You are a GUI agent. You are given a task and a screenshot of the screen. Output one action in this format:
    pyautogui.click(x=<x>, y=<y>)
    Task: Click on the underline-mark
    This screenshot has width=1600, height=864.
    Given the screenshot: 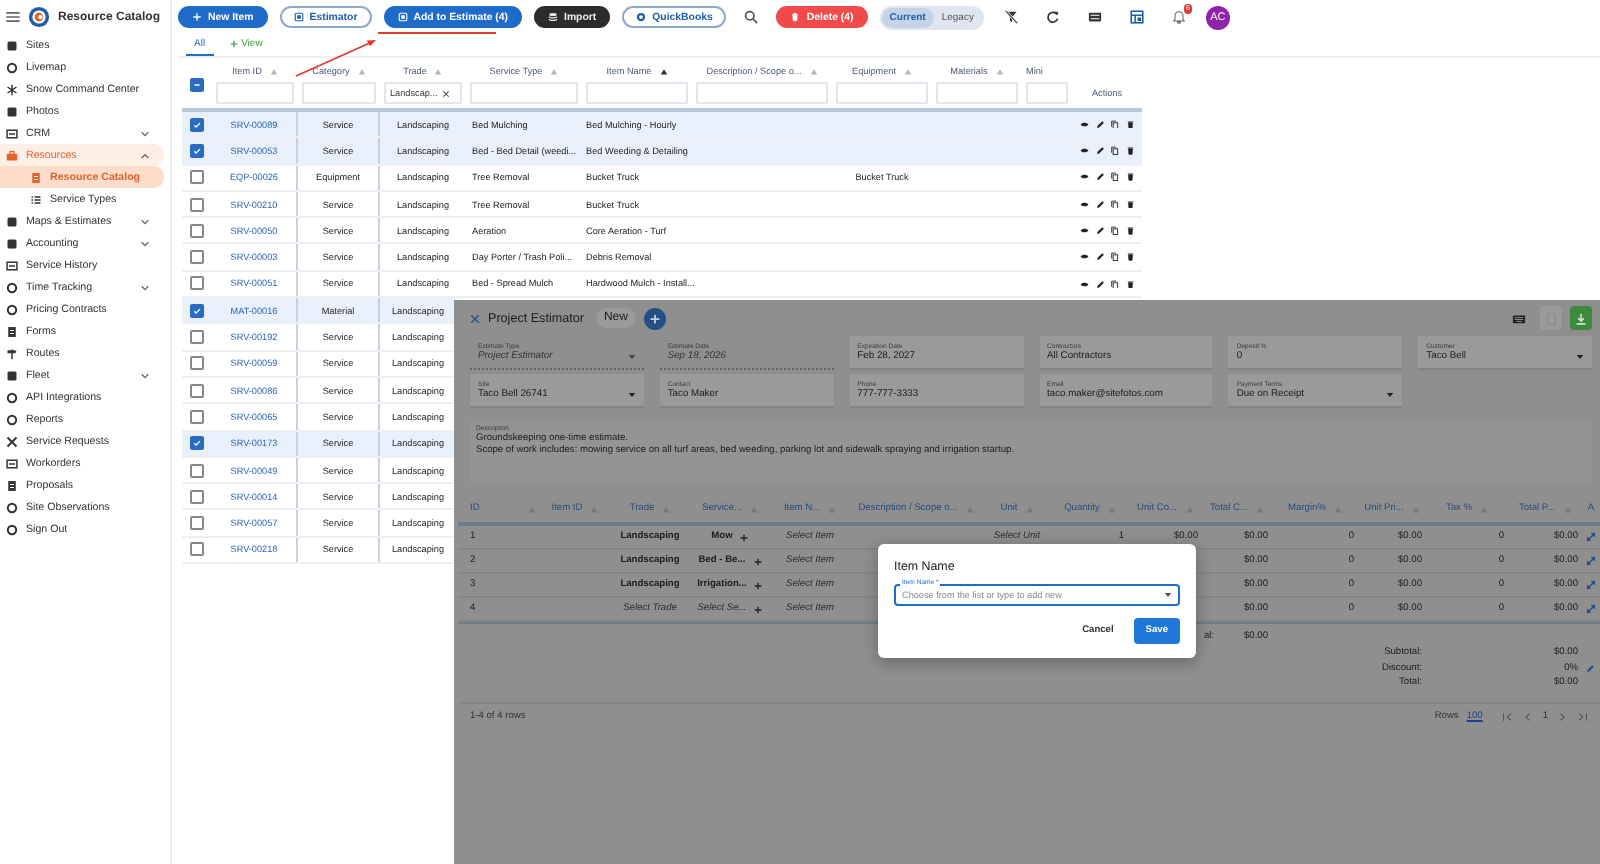 What is the action you would take?
    pyautogui.click(x=437, y=33)
    